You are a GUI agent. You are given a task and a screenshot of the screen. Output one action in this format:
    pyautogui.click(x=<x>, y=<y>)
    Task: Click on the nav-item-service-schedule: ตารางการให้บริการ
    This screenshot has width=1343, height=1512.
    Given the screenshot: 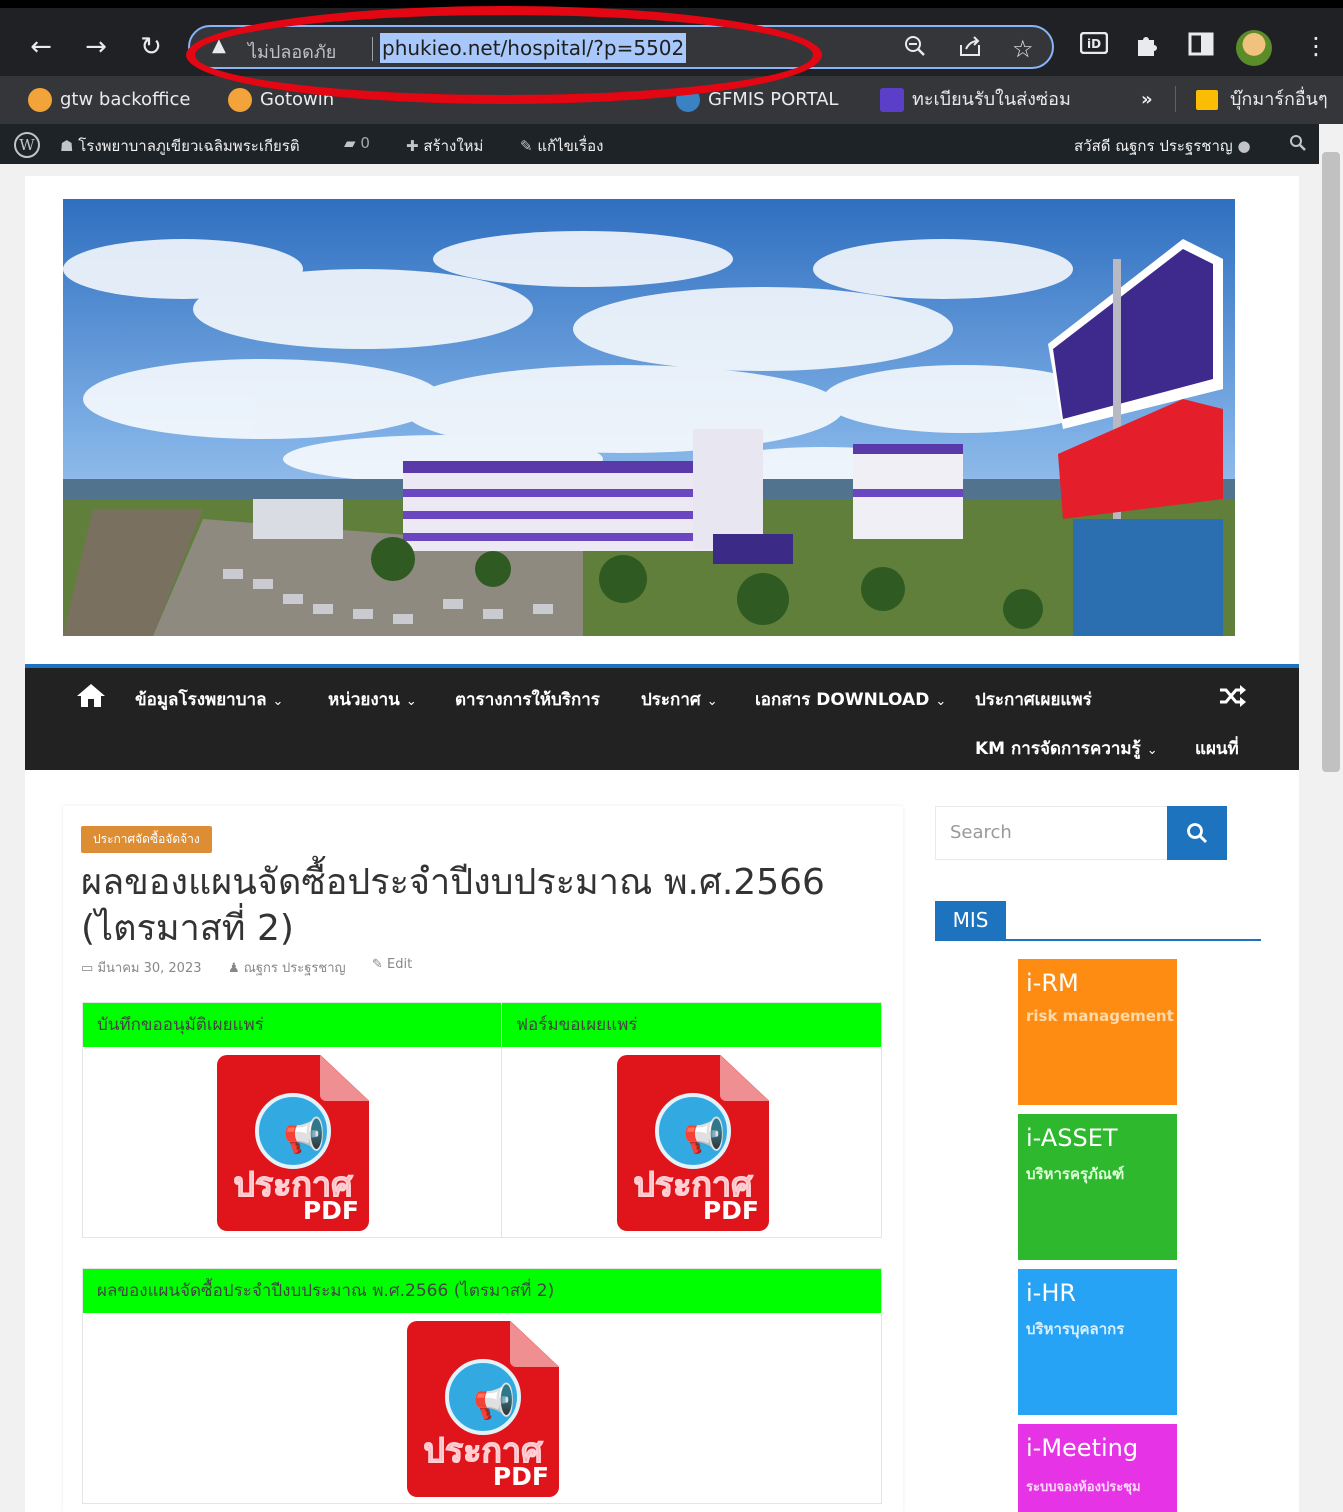 What is the action you would take?
    pyautogui.click(x=527, y=699)
    